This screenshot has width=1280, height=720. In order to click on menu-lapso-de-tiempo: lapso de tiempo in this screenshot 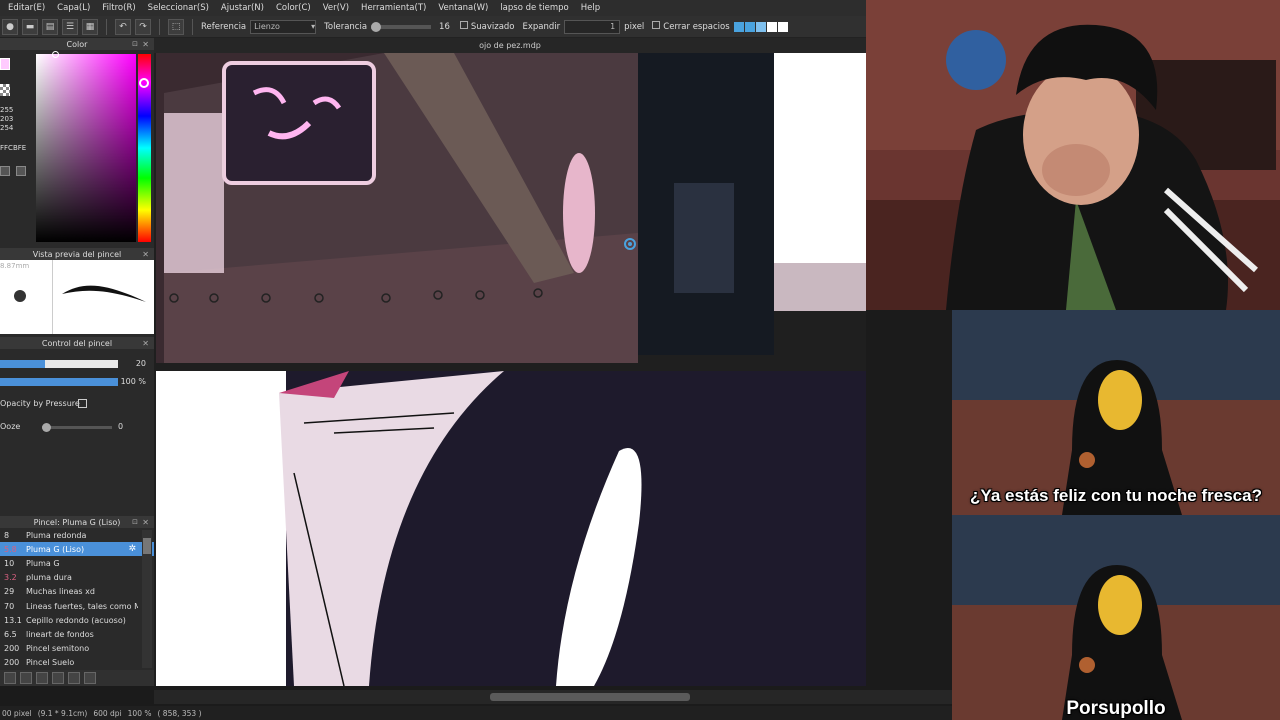, I will do `click(534, 8)`.